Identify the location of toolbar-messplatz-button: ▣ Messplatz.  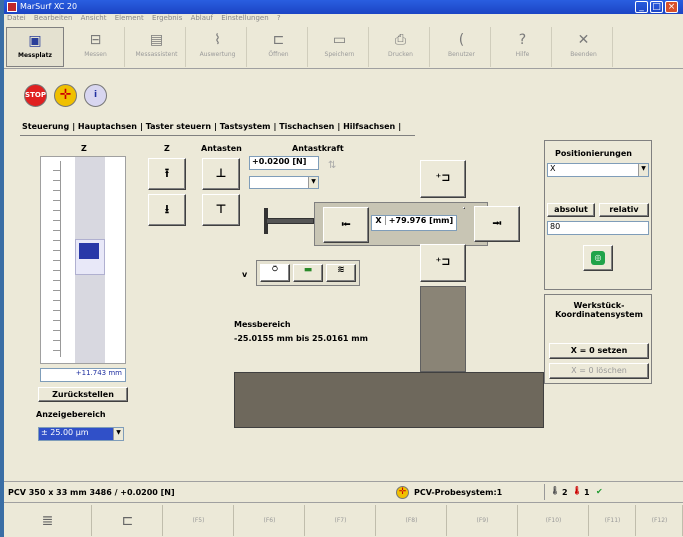
(35, 47).